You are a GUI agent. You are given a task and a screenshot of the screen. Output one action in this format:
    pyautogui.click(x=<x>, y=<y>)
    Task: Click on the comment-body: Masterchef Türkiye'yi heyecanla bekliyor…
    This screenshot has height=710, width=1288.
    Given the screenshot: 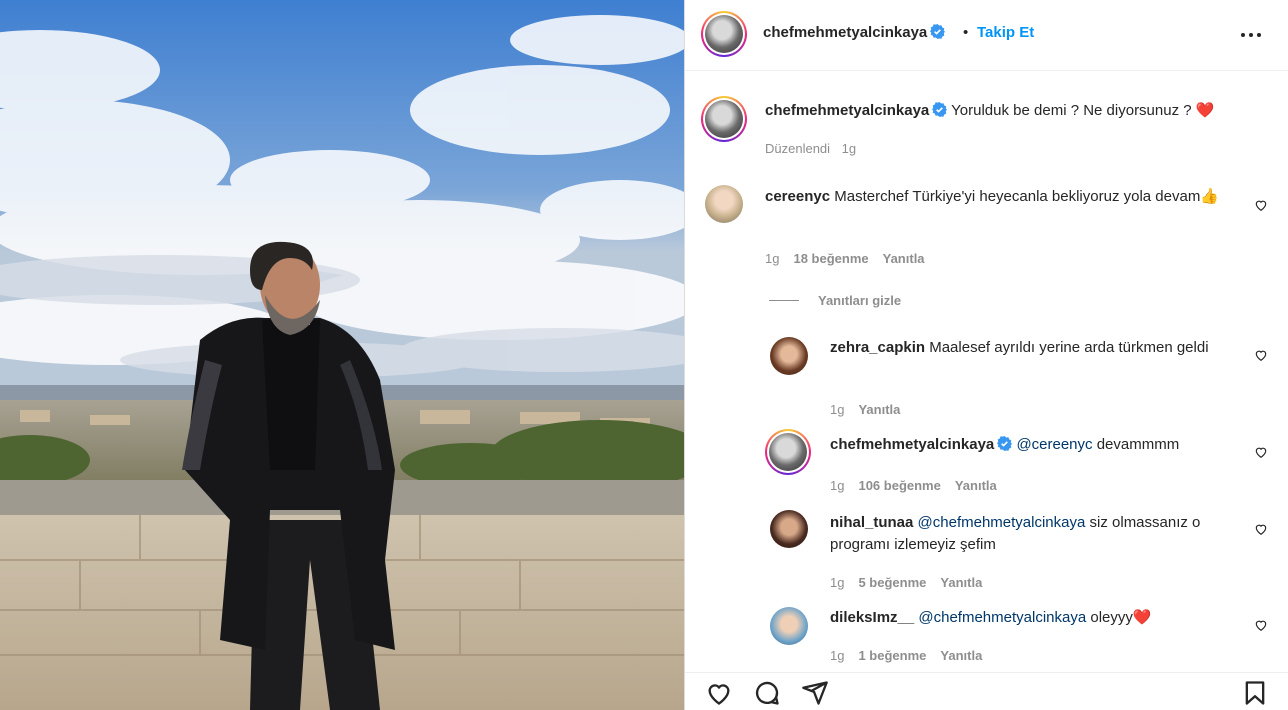 What is the action you would take?
    pyautogui.click(x=1026, y=196)
    